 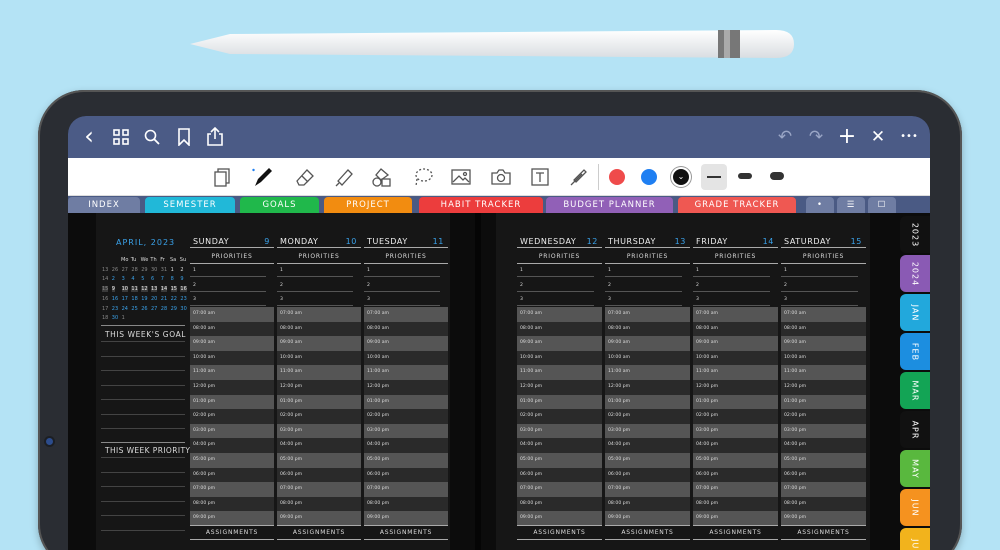 I want to click on month-tab-2024: 2024, so click(x=915, y=273).